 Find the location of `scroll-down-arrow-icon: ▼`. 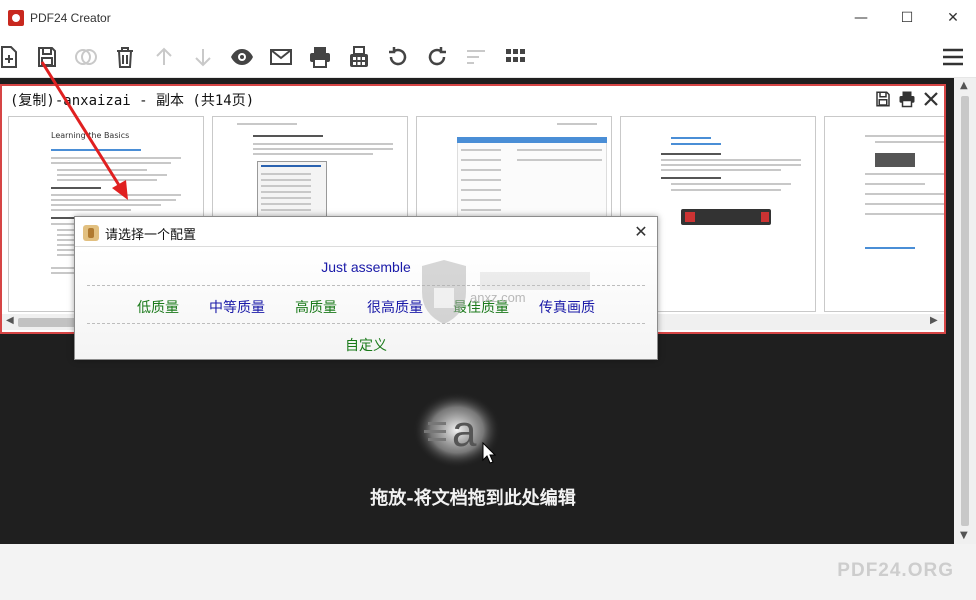

scroll-down-arrow-icon: ▼ is located at coordinates (964, 535).